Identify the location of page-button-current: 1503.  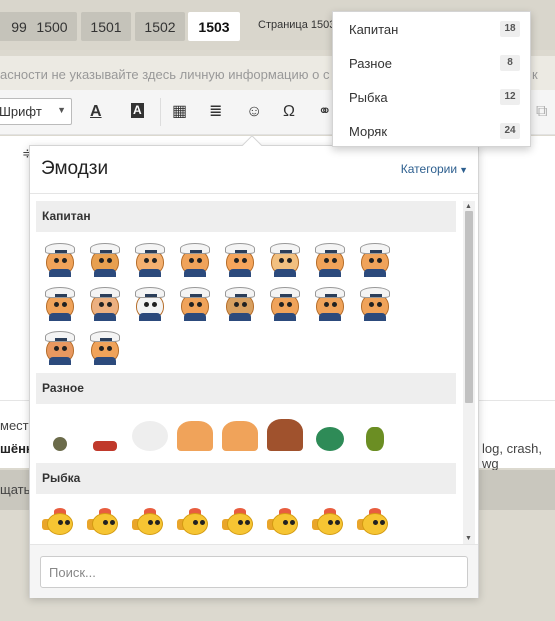
(214, 26).